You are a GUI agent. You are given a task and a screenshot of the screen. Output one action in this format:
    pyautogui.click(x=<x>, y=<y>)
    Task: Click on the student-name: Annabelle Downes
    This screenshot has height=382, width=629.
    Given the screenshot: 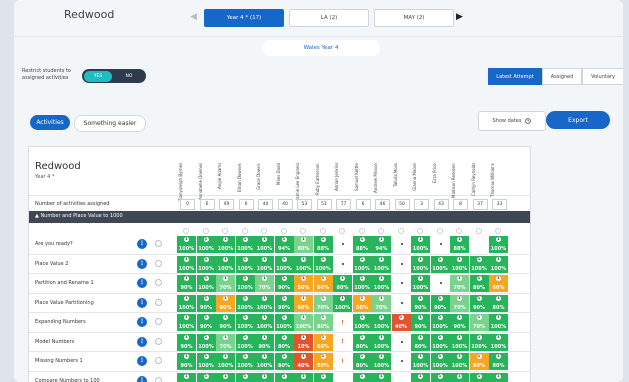 What is the action you would take?
    pyautogui.click(x=206, y=183)
    